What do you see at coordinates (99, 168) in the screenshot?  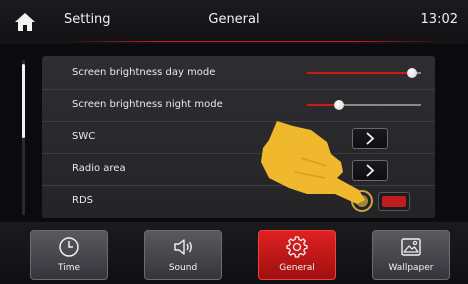 I see `setting-label: Radio area` at bounding box center [99, 168].